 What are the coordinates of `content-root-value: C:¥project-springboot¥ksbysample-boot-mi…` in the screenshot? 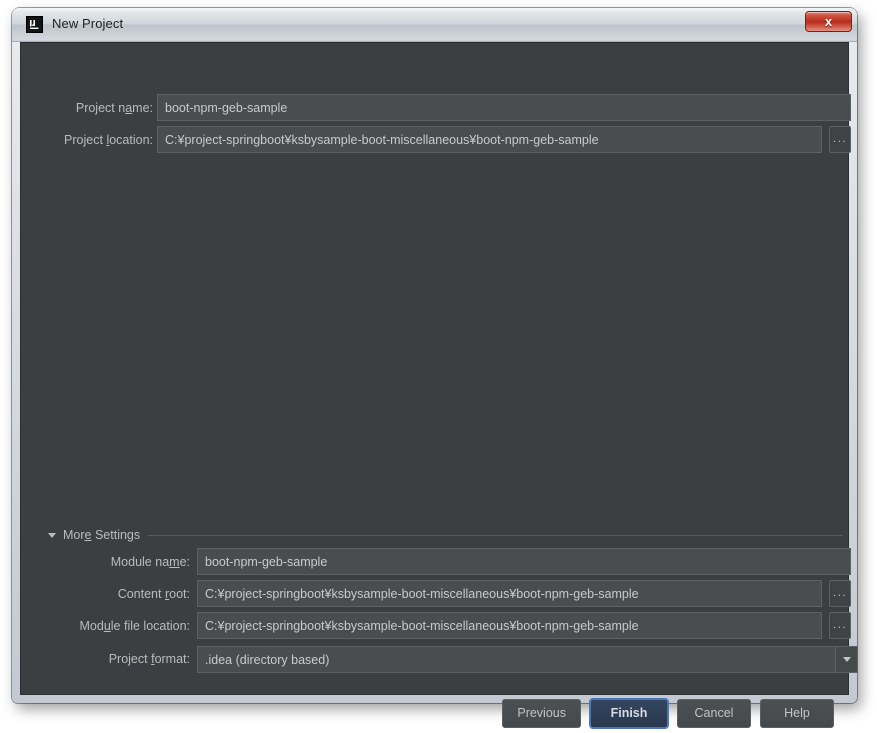 It's located at (422, 593).